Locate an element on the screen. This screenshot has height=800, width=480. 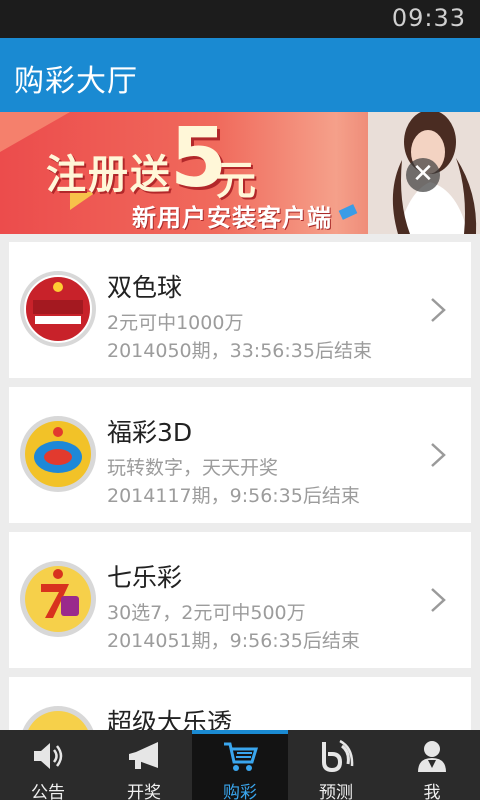
tab-forecast: 预测 is located at coordinates (336, 765).